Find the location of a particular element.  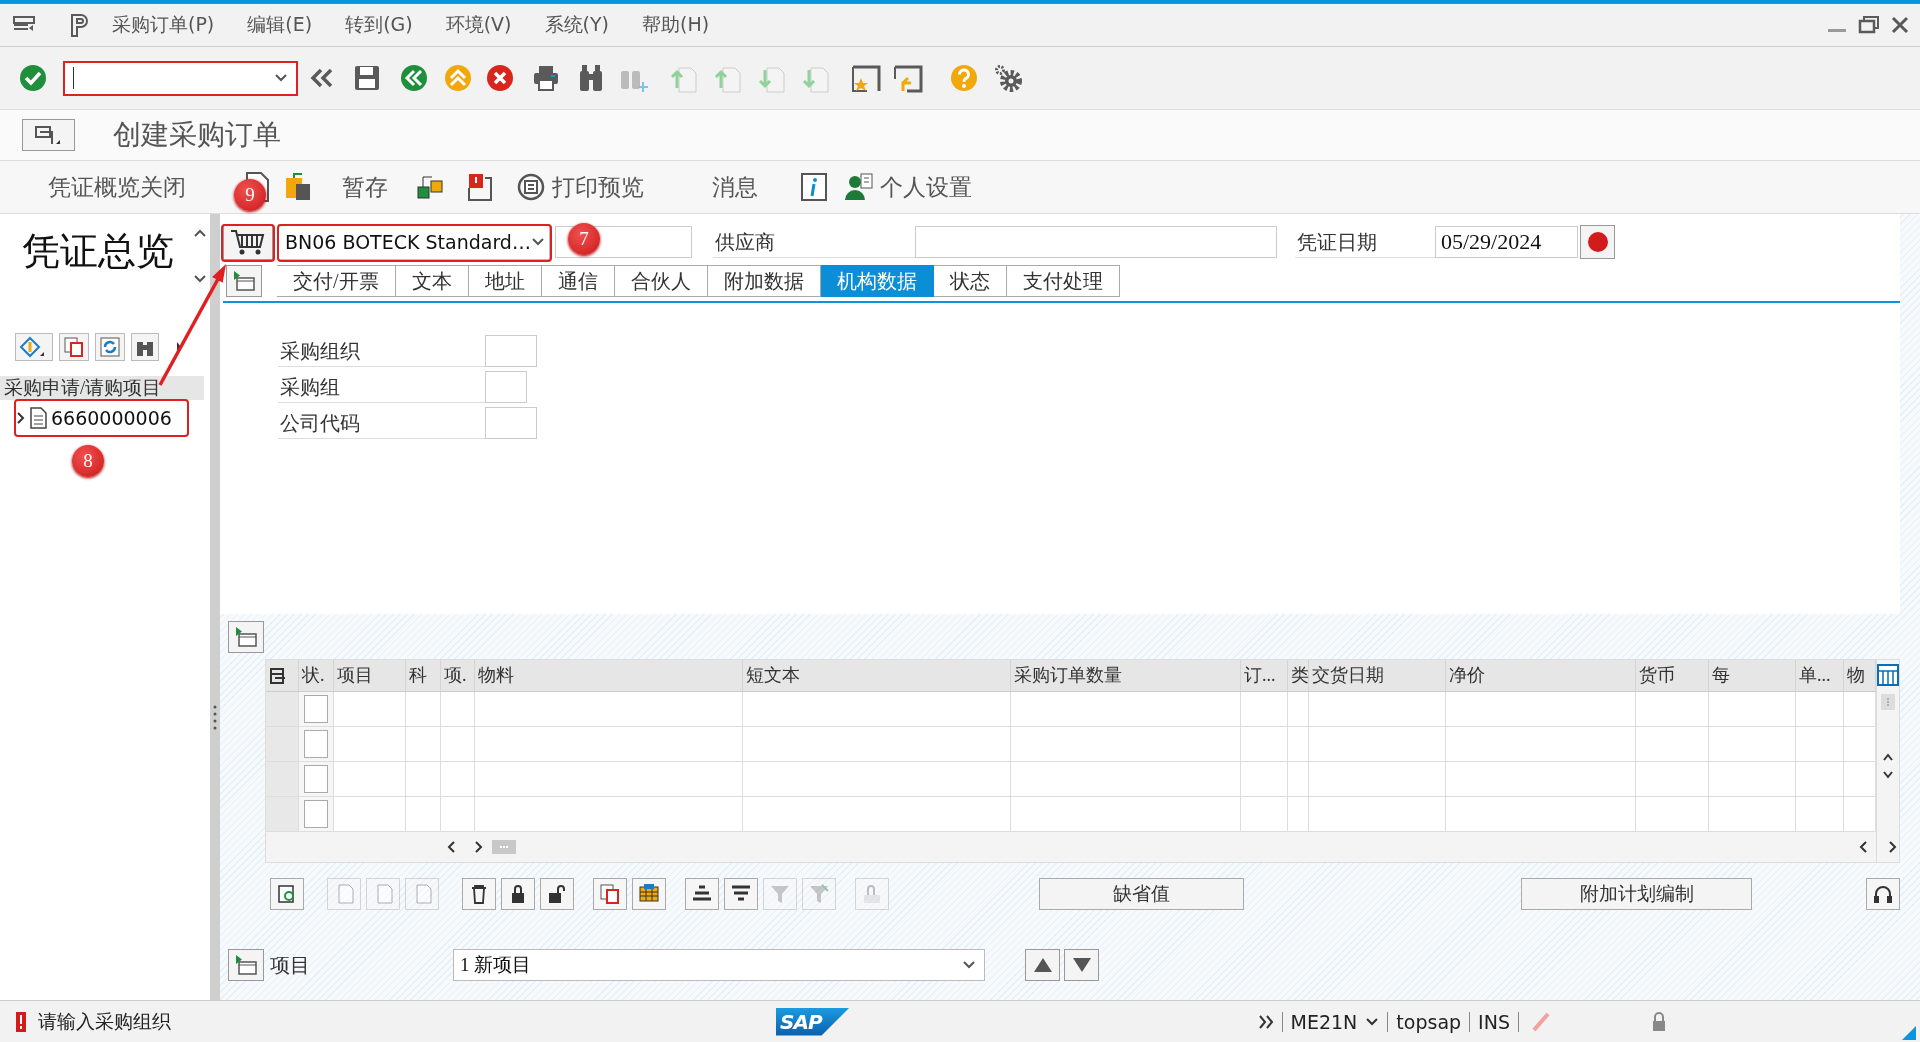

column-header: 项. is located at coordinates (458, 675).